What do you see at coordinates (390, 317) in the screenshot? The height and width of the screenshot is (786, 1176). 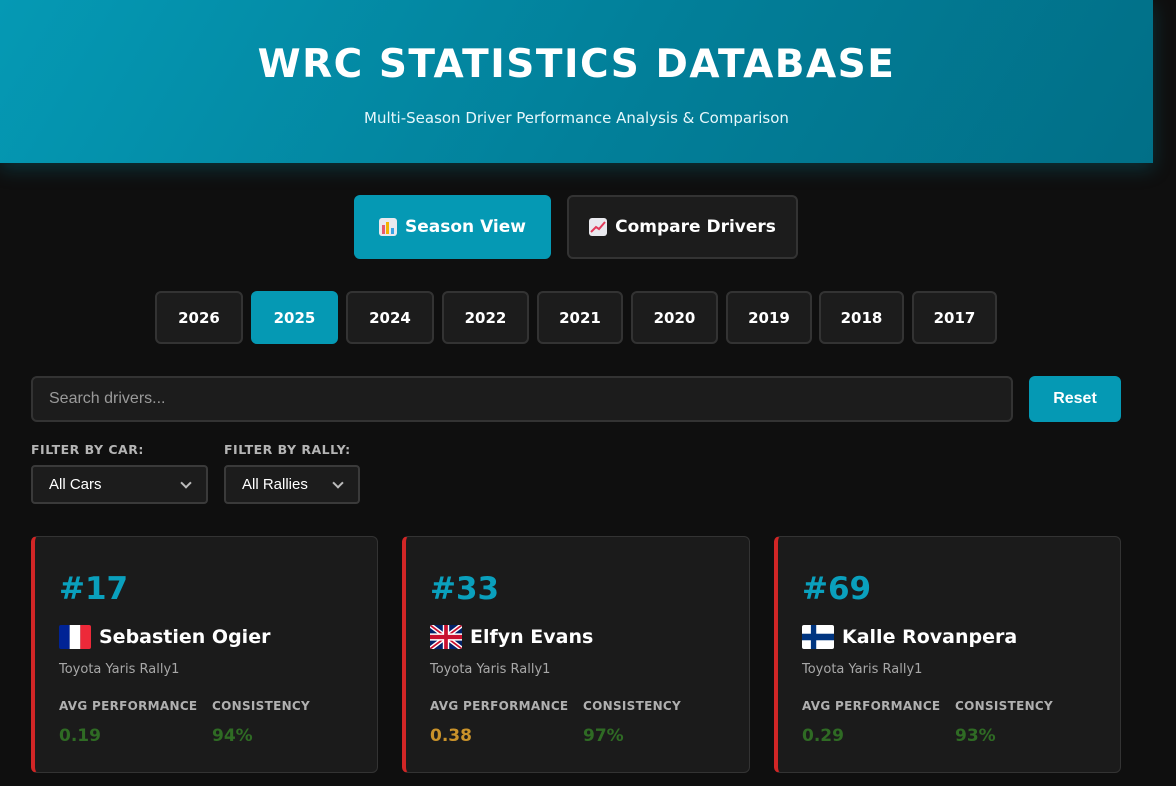 I see `year-button-2024: 2024` at bounding box center [390, 317].